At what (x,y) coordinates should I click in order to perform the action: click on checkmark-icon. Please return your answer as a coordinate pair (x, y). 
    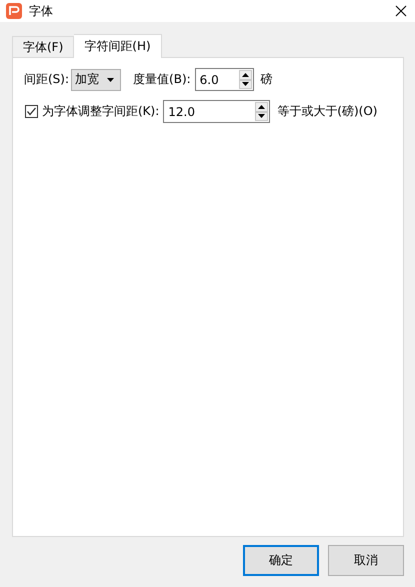
    Looking at the image, I should click on (31, 111).